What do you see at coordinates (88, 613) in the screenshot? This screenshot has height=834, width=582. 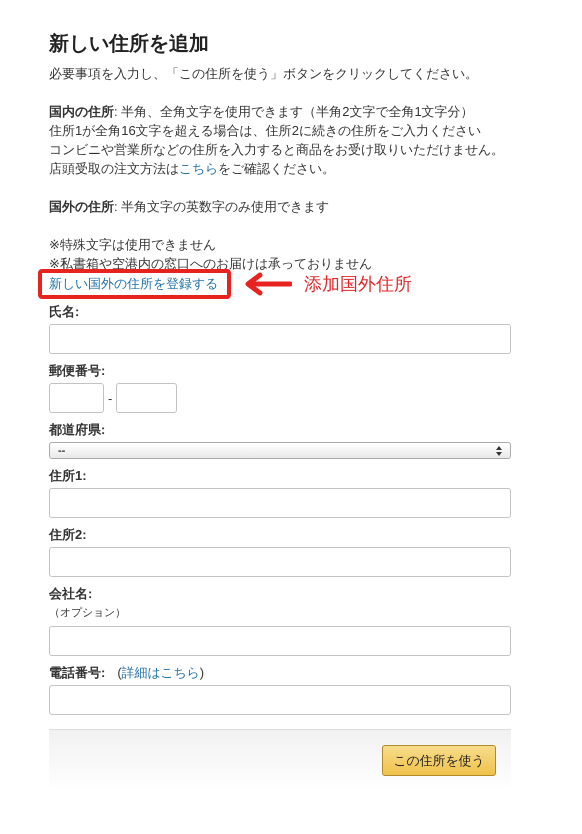 I see `optional-label: （オプション）` at bounding box center [88, 613].